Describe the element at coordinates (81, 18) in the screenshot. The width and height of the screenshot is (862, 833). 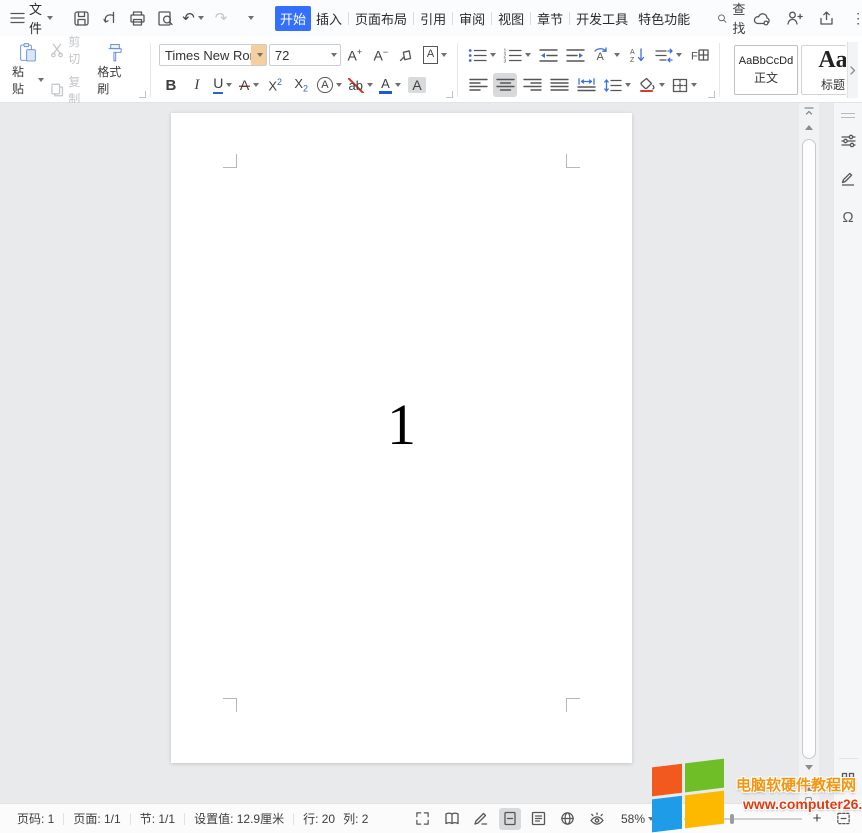
I see `save-icon` at that location.